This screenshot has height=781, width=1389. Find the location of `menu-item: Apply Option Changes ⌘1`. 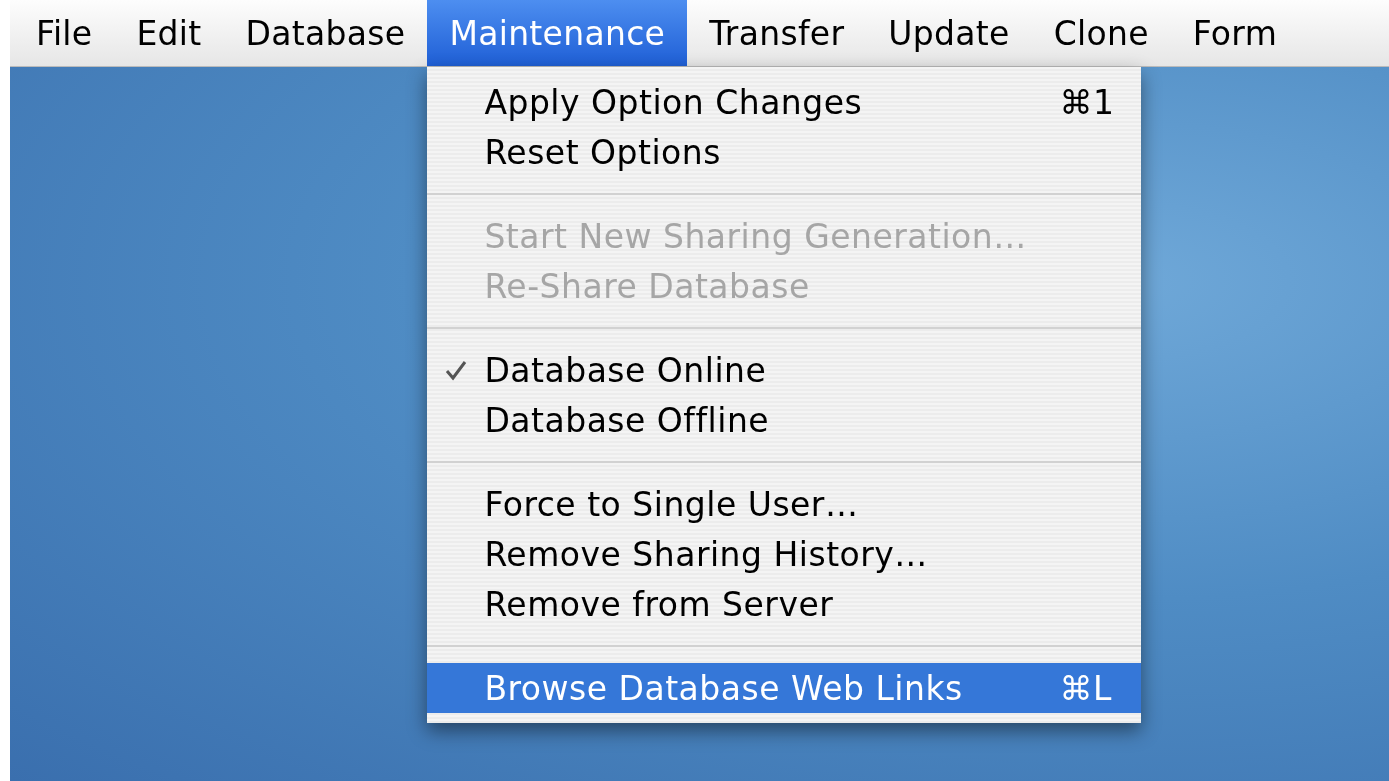

menu-item: Apply Option Changes ⌘1 is located at coordinates (784, 102).